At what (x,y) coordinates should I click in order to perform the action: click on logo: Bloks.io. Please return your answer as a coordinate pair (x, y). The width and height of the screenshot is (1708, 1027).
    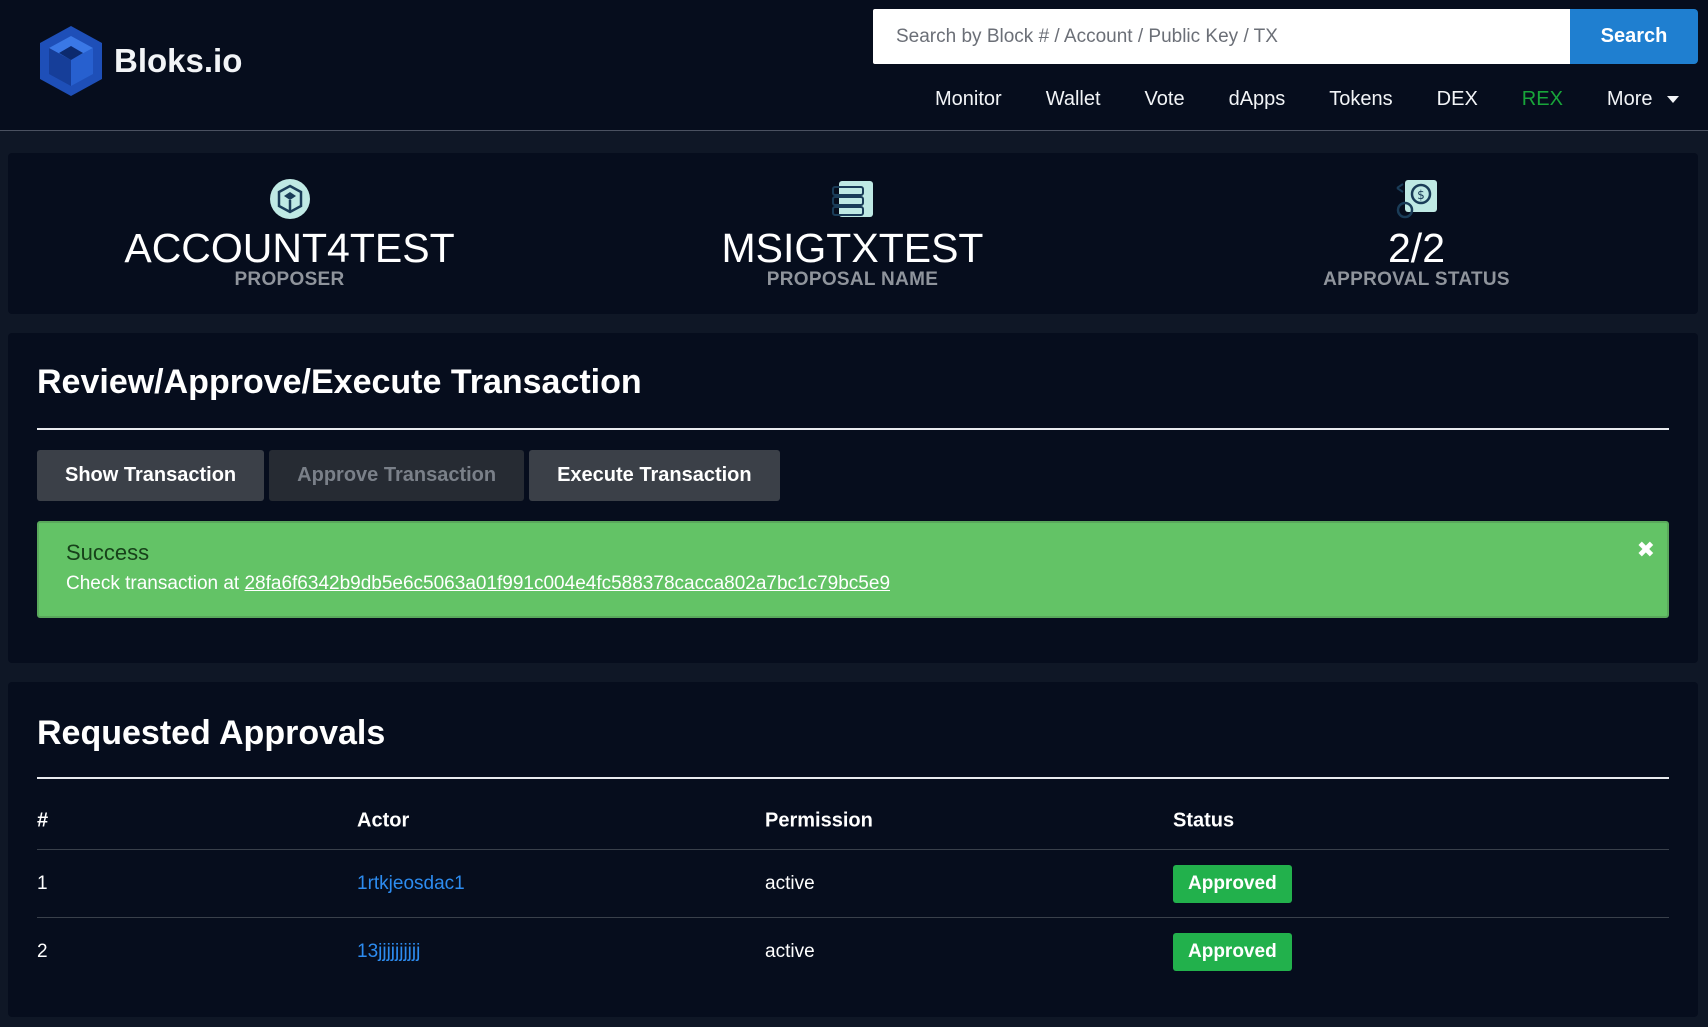
    Looking at the image, I should click on (141, 61).